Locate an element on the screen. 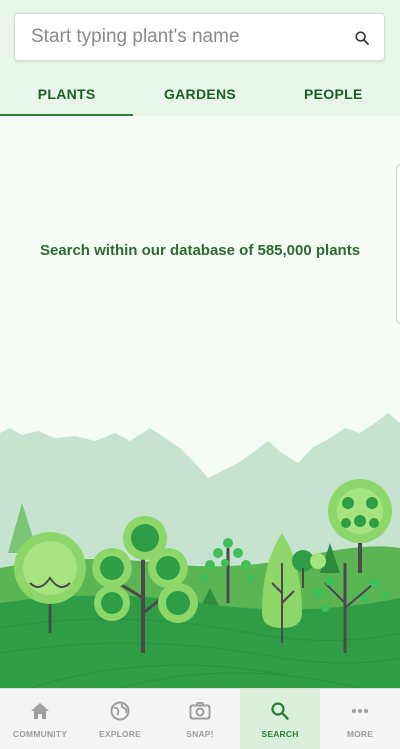 This screenshot has height=749, width=400. nav-label: SNAP! is located at coordinates (200, 734).